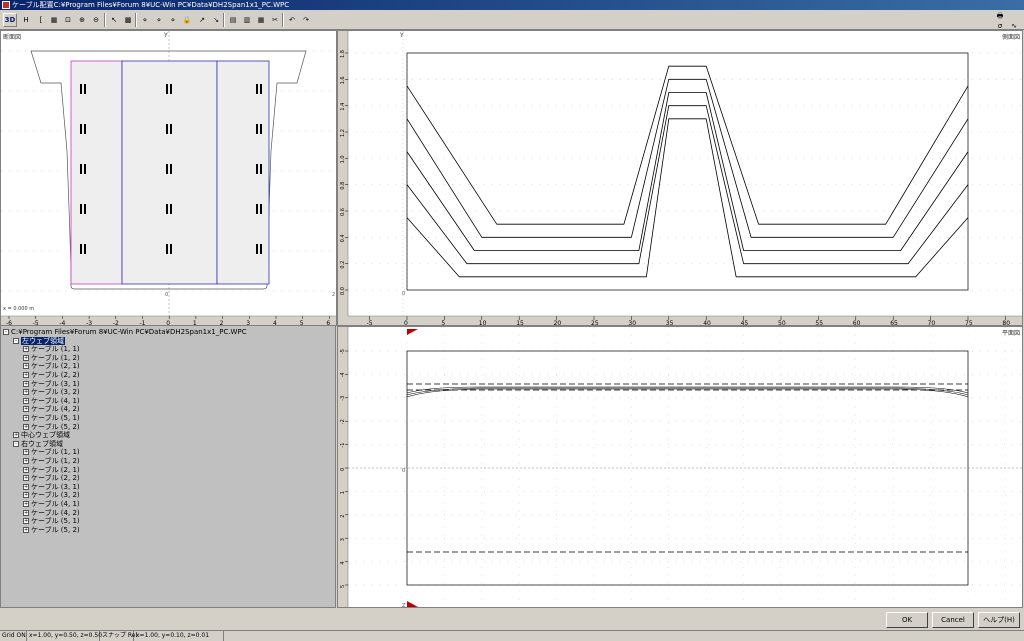  What do you see at coordinates (10, 20) in the screenshot?
I see `3d-view-button: 3D` at bounding box center [10, 20].